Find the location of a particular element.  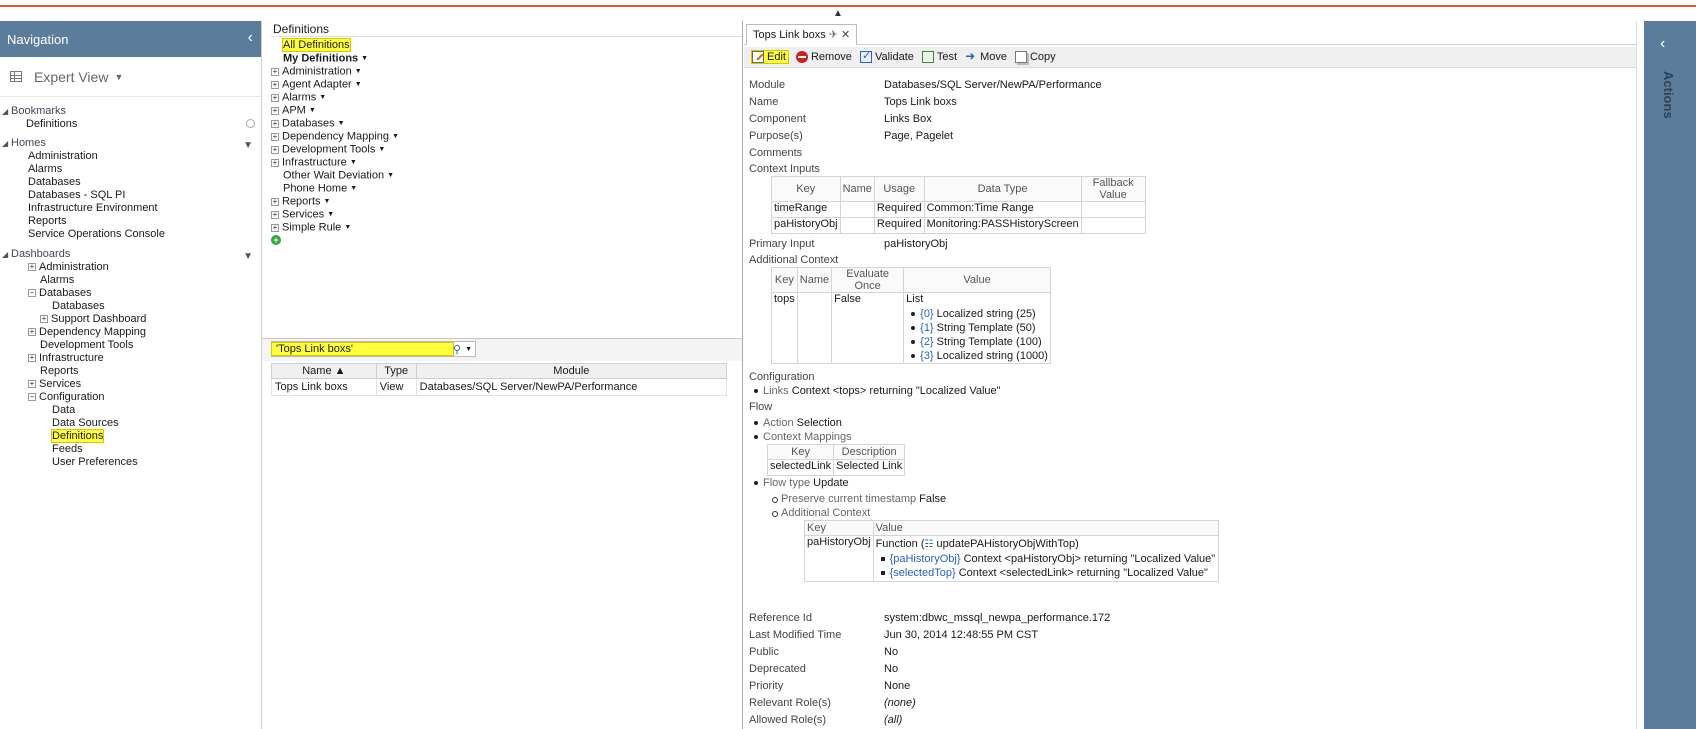

home-item: Administration is located at coordinates (130, 156).